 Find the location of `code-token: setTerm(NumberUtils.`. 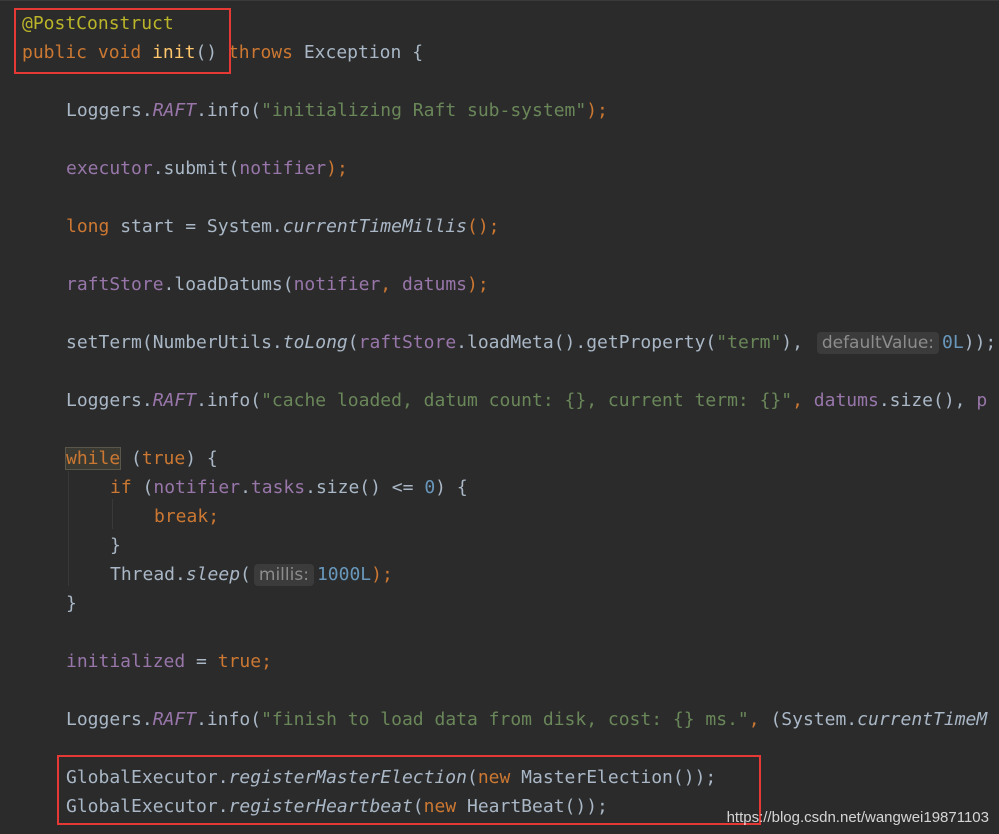

code-token: setTerm(NumberUtils. is located at coordinates (174, 342).